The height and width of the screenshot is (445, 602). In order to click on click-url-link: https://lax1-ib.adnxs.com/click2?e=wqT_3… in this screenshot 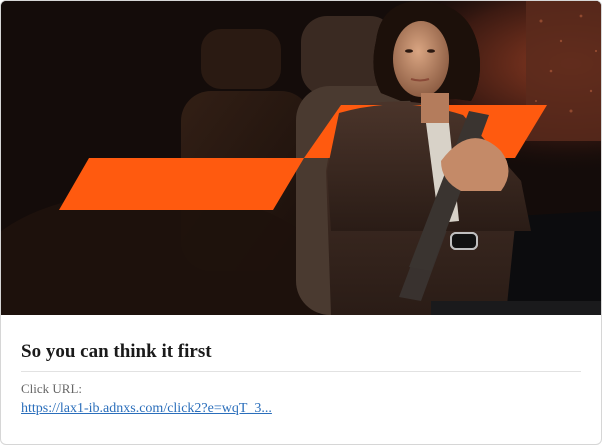, I will do `click(146, 408)`.